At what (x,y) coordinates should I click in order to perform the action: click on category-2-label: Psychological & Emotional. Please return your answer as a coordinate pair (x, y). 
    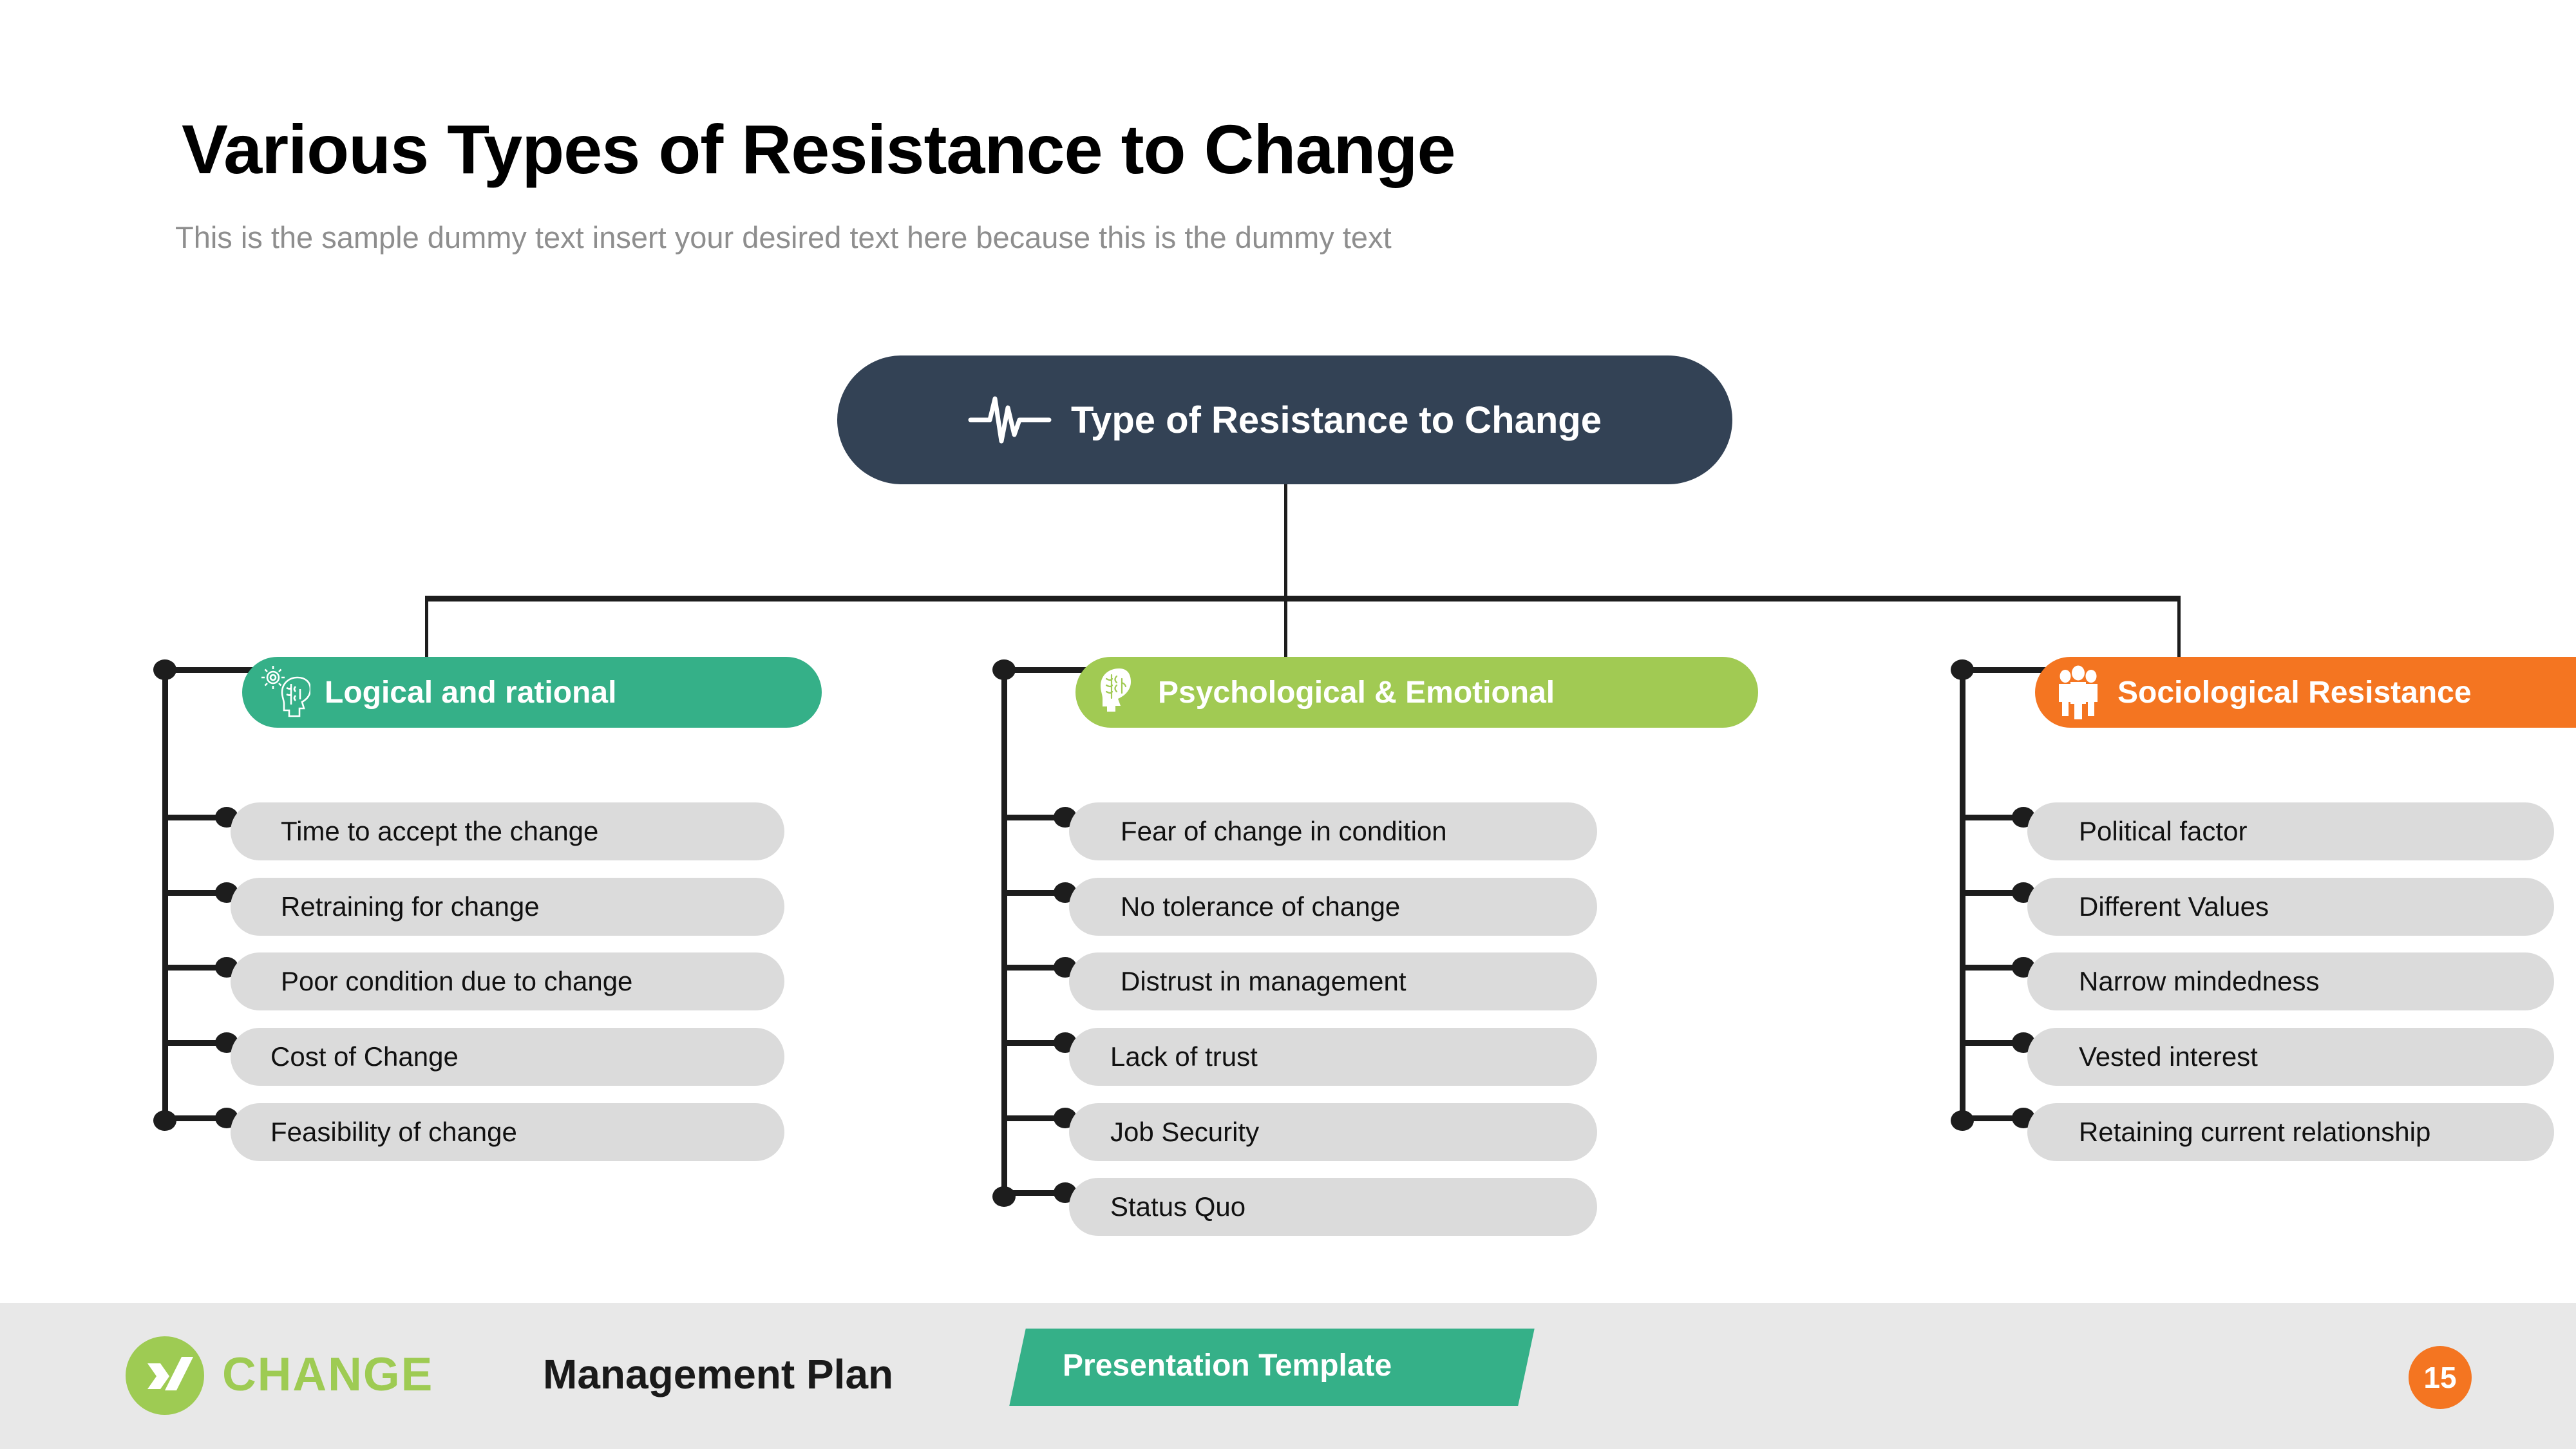
    Looking at the image, I should click on (1356, 692).